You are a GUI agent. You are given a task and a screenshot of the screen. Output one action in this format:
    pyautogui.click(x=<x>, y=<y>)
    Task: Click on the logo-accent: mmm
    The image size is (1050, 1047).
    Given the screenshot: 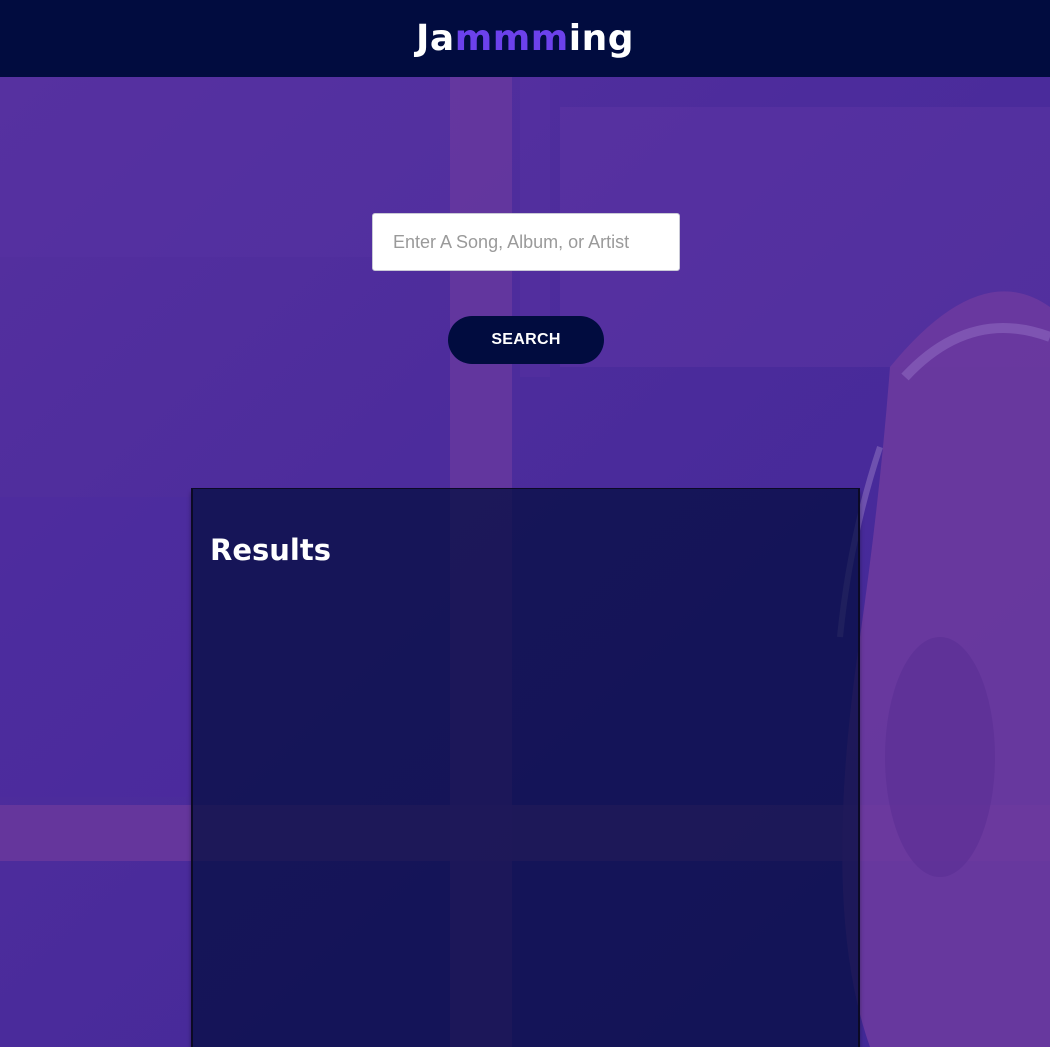 What is the action you would take?
    pyautogui.click(x=511, y=38)
    